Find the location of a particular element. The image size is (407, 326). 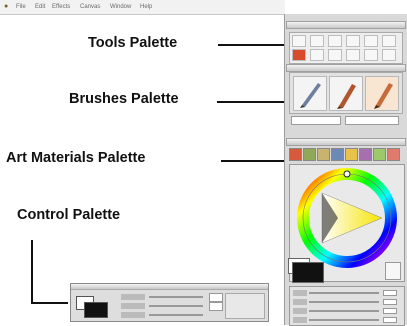

control-callout-line-vertical is located at coordinates (32, 272).